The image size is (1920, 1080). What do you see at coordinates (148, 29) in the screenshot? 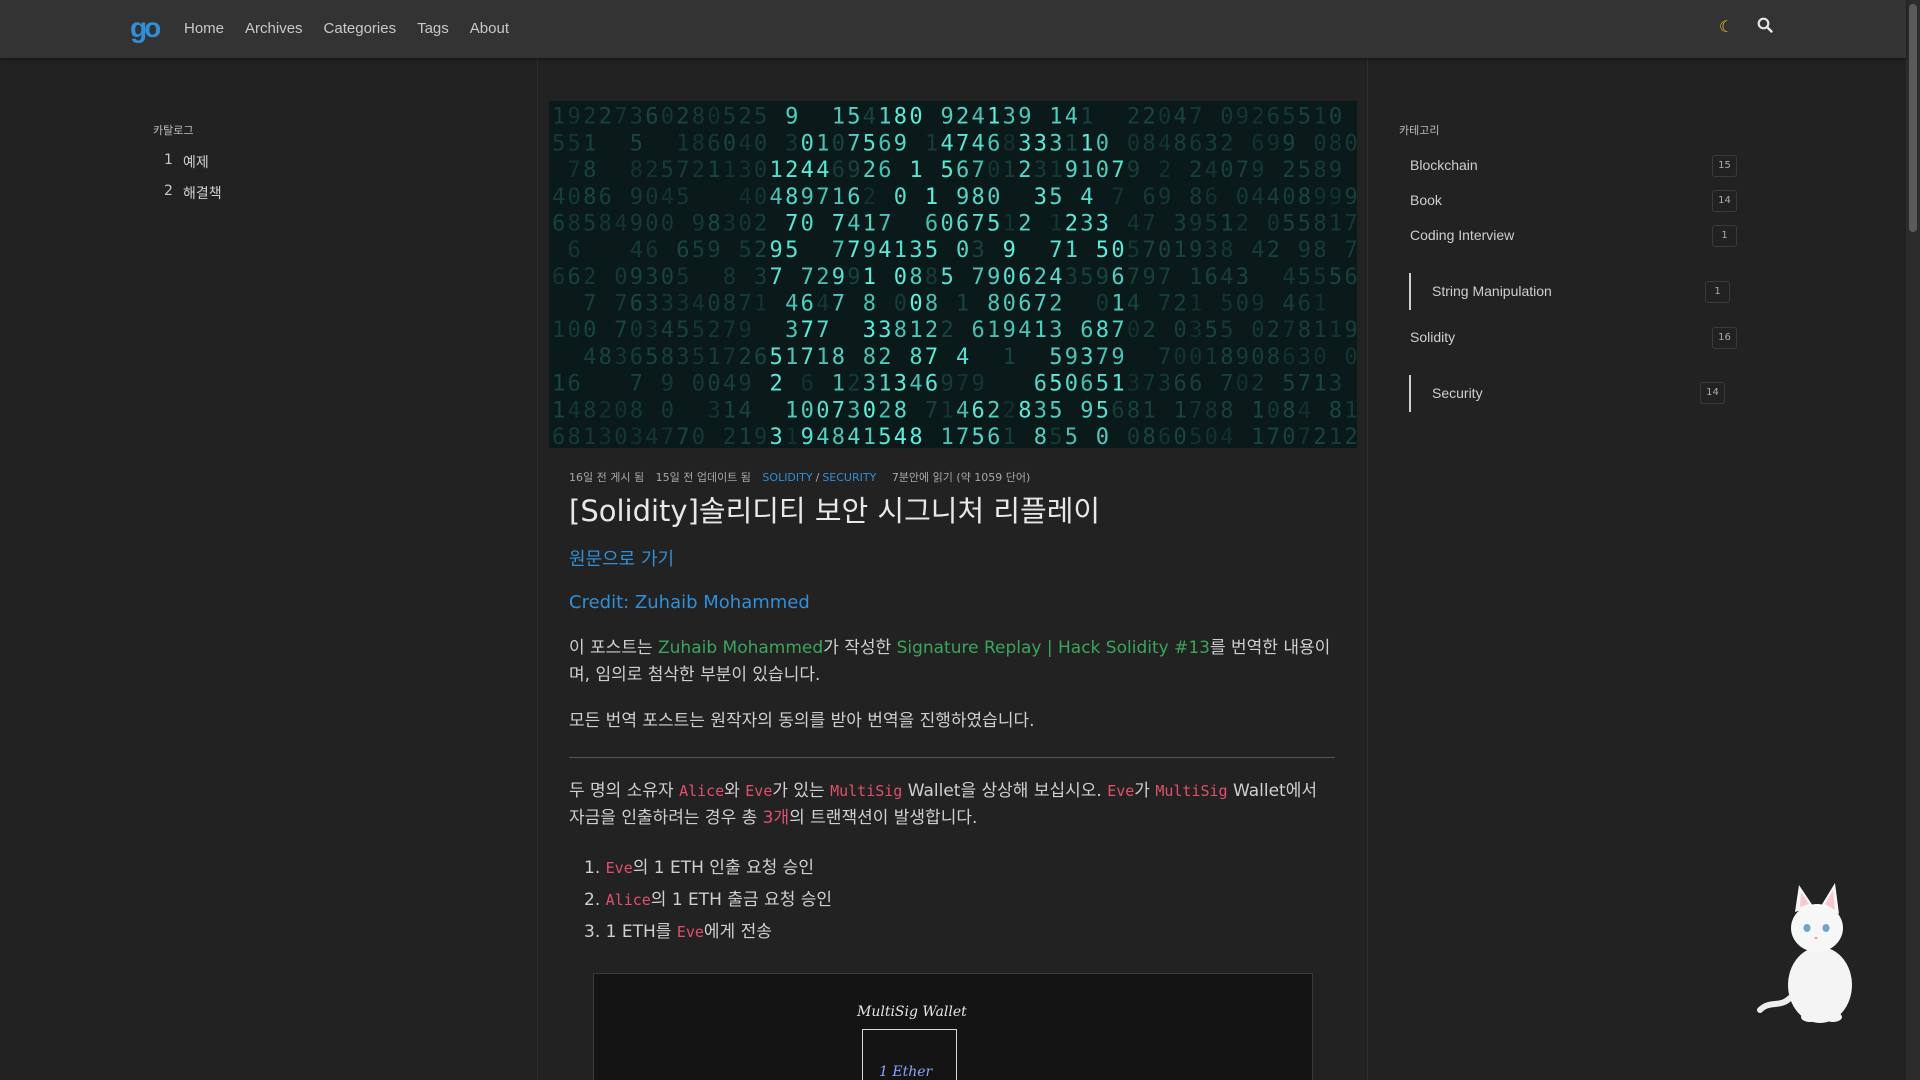
I see `site-logo: go` at bounding box center [148, 29].